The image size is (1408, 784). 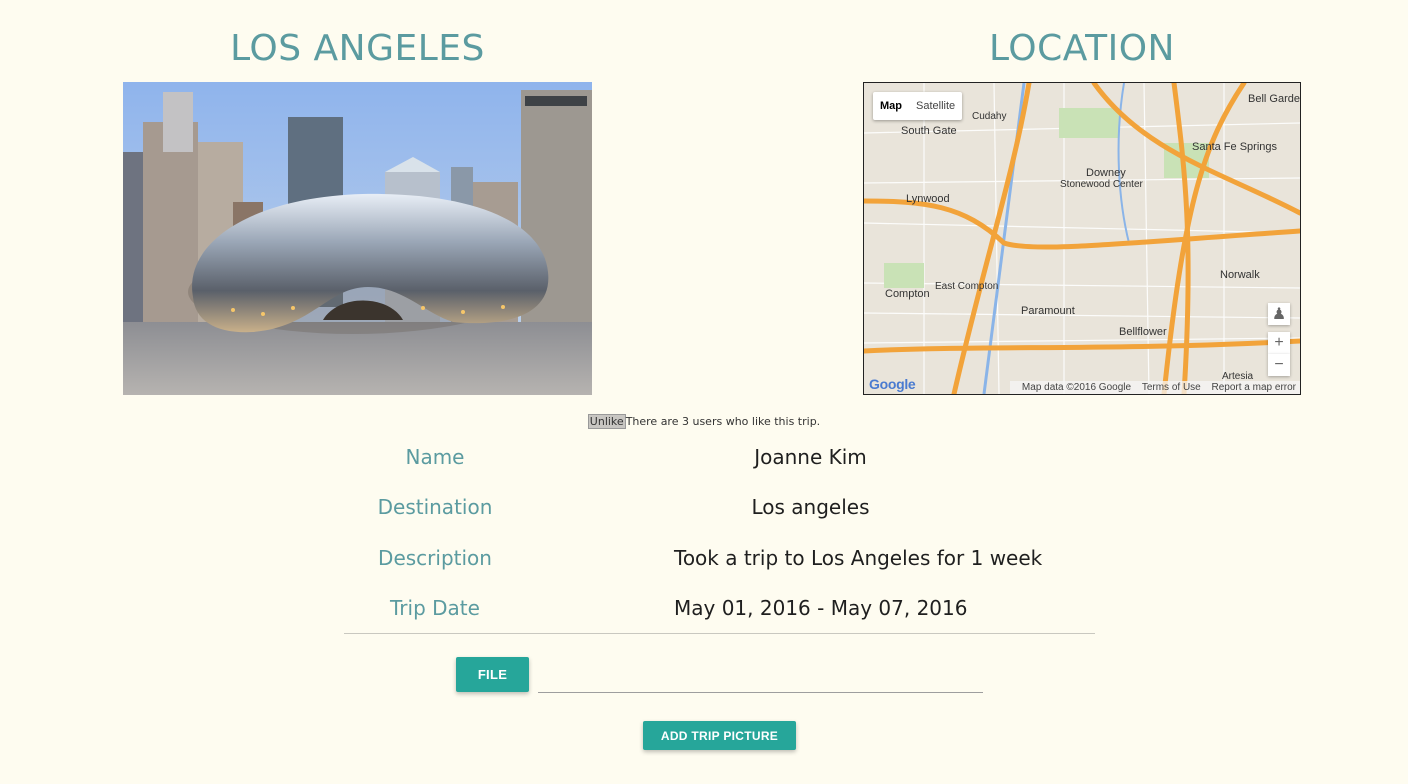 I want to click on map-place-south-gate: South Gate, so click(x=929, y=131).